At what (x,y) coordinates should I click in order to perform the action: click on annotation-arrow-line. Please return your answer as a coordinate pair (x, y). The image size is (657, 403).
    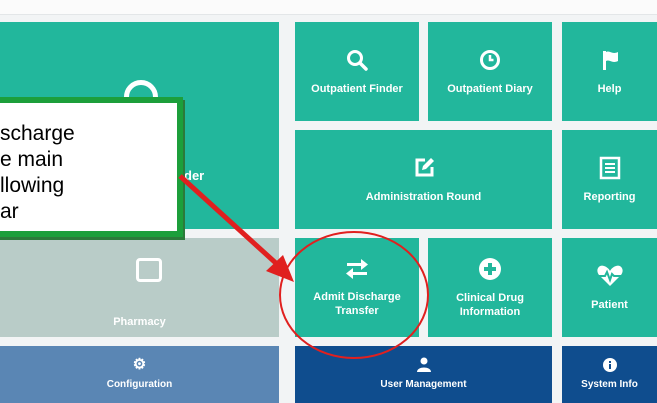
    Looking at the image, I should click on (229, 220).